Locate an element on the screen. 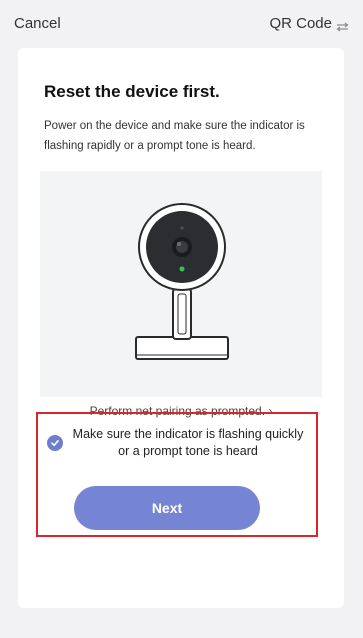 Image resolution: width=363 pixels, height=638 pixels. security-camera-icon is located at coordinates (182, 281).